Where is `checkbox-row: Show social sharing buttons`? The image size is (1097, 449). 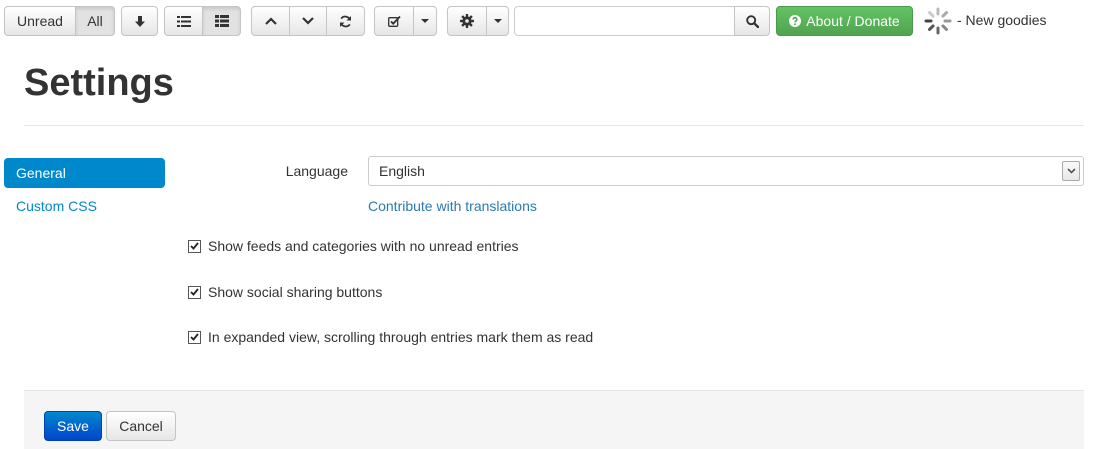
checkbox-row: Show social sharing buttons is located at coordinates (285, 292).